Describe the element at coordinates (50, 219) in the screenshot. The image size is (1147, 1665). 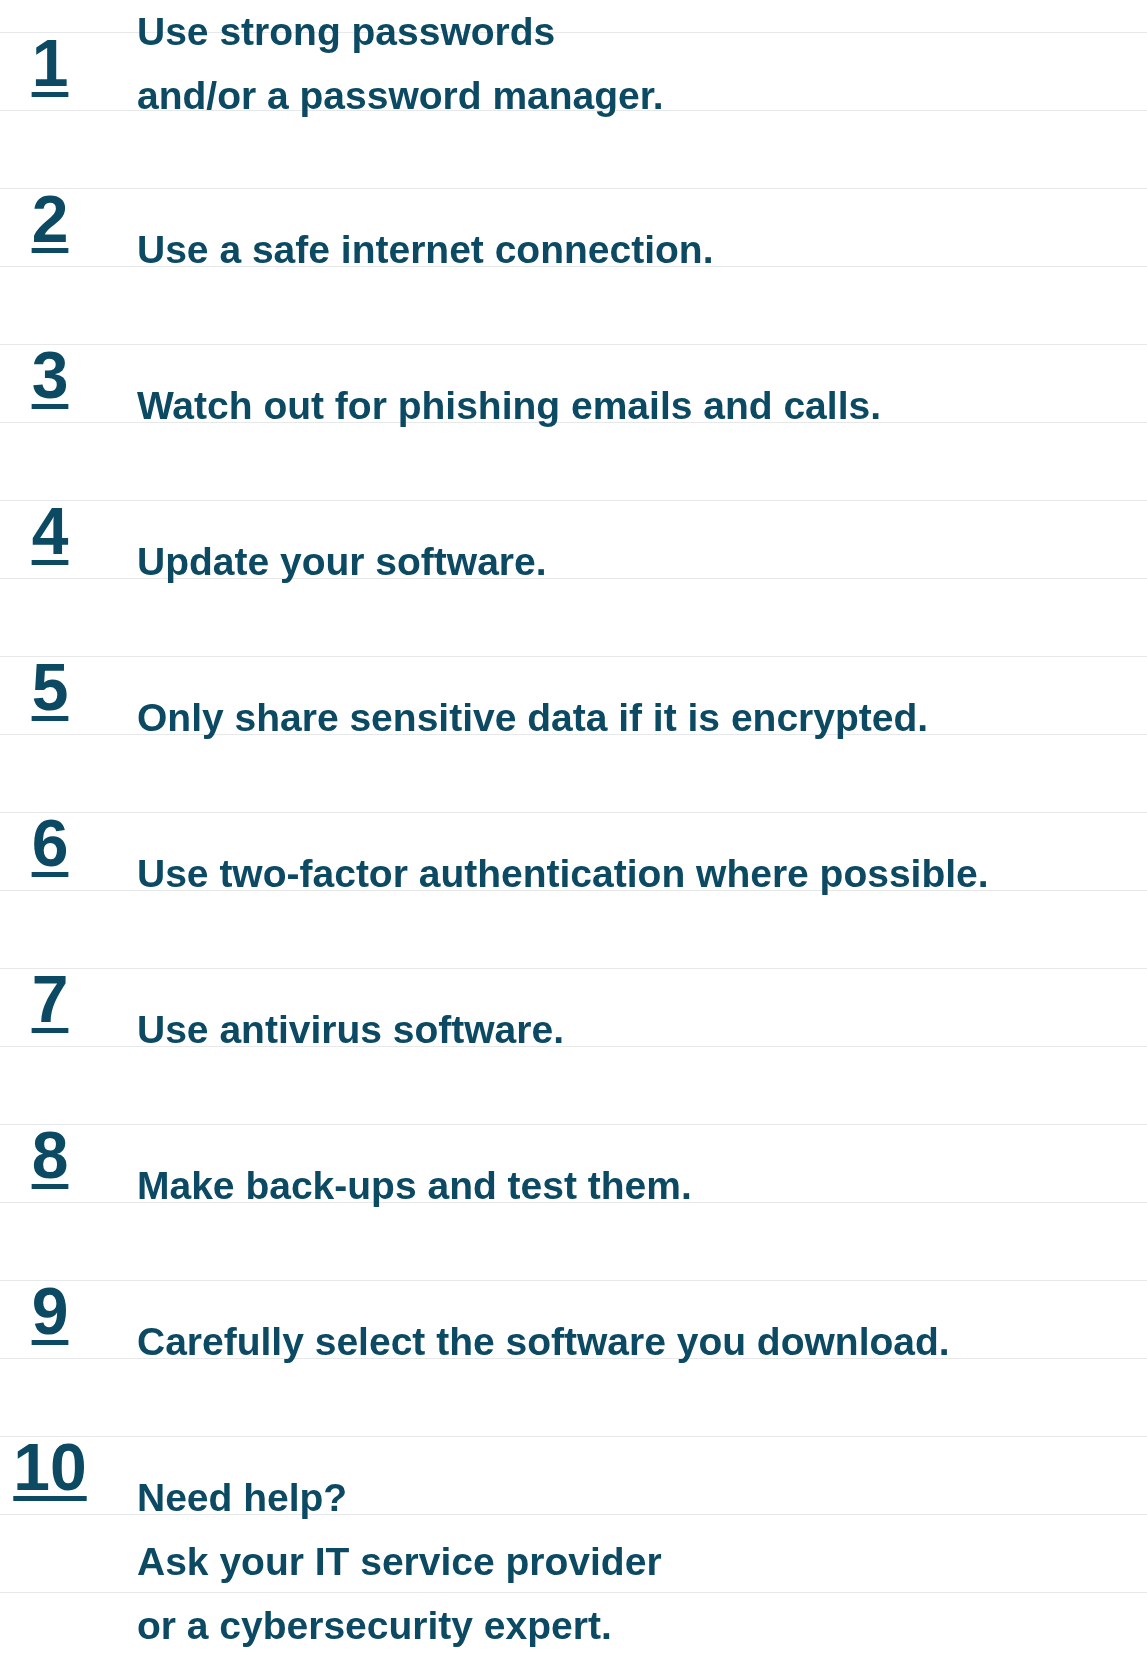
I see `tip-number: 2` at that location.